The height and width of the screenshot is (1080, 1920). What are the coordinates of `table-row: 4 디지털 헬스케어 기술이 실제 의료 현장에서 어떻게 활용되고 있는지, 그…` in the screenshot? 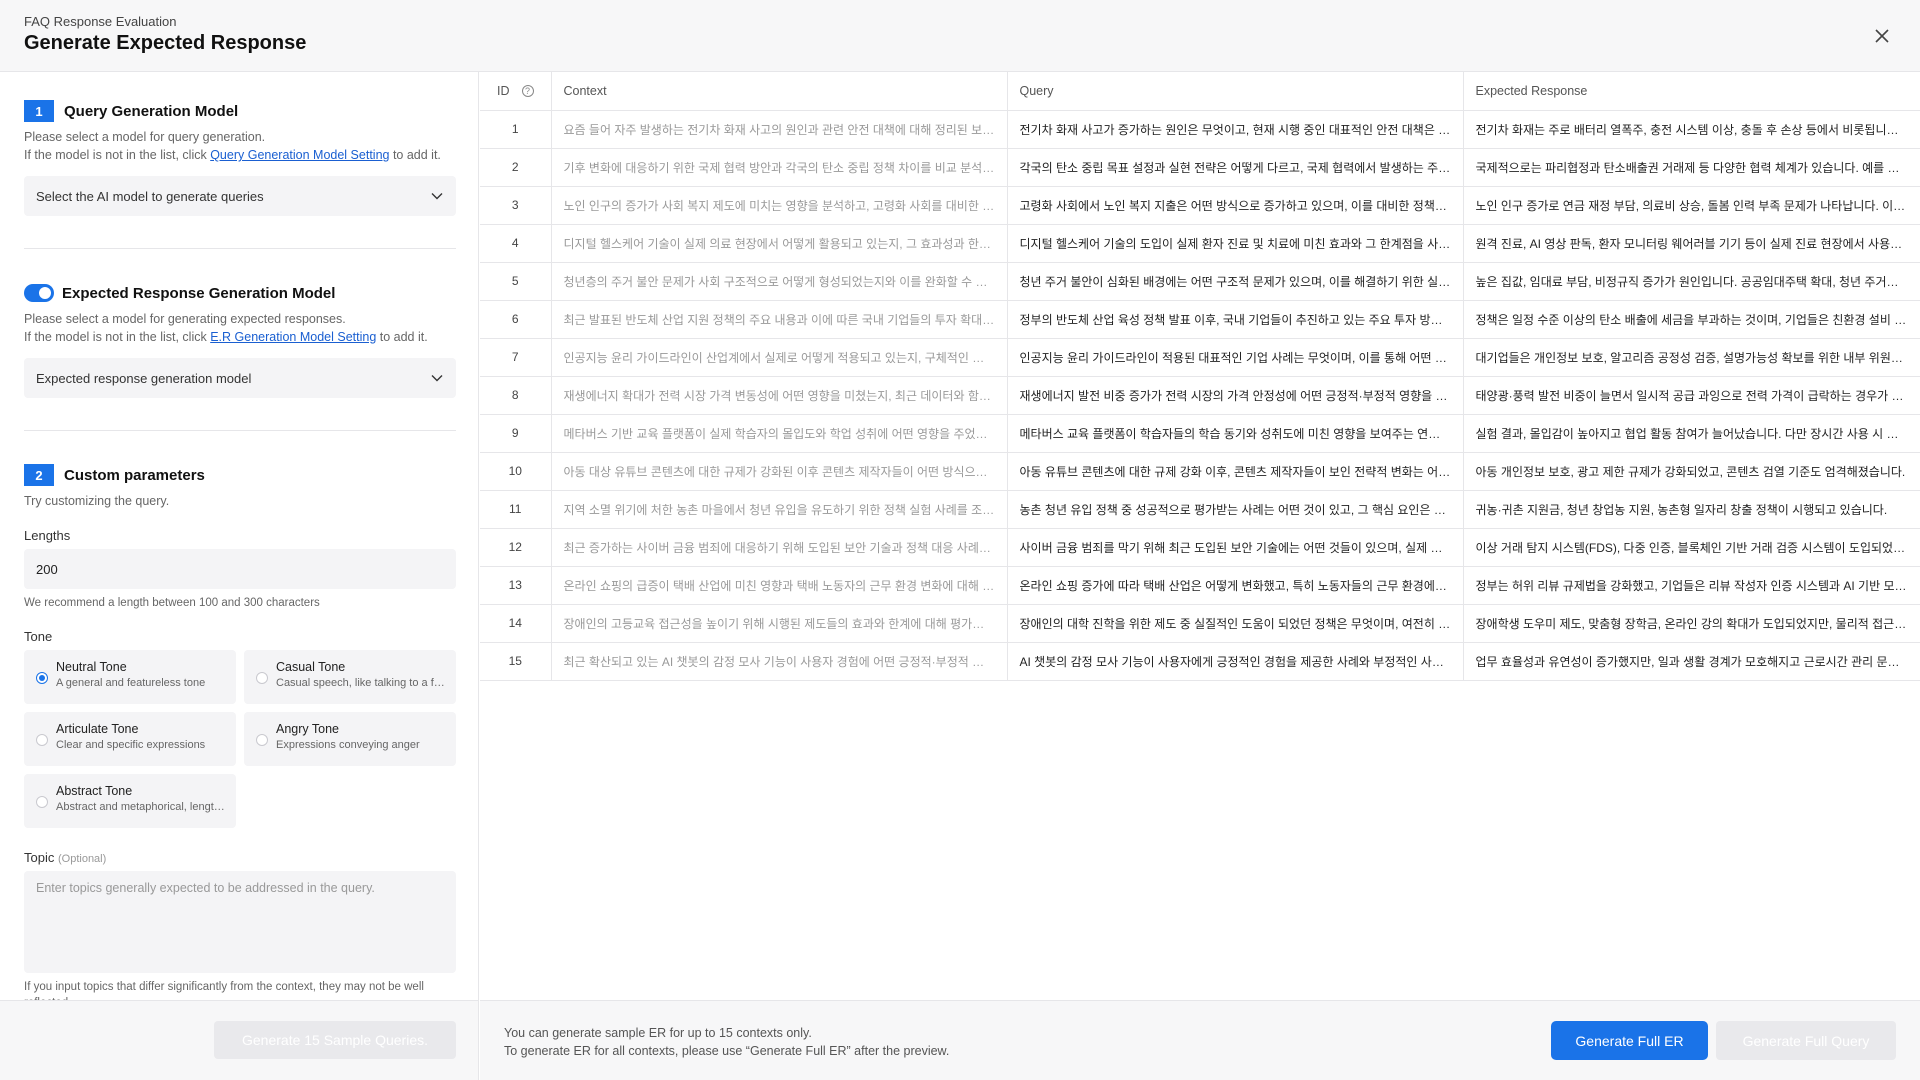 It's located at (1200, 243).